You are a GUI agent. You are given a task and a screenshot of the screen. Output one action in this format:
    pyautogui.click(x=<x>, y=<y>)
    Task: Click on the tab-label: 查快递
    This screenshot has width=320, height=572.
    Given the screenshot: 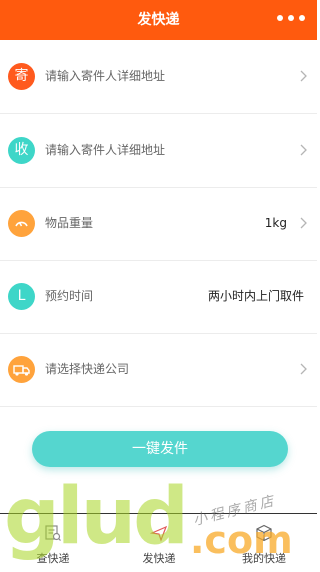 What is the action you would take?
    pyautogui.click(x=53, y=558)
    